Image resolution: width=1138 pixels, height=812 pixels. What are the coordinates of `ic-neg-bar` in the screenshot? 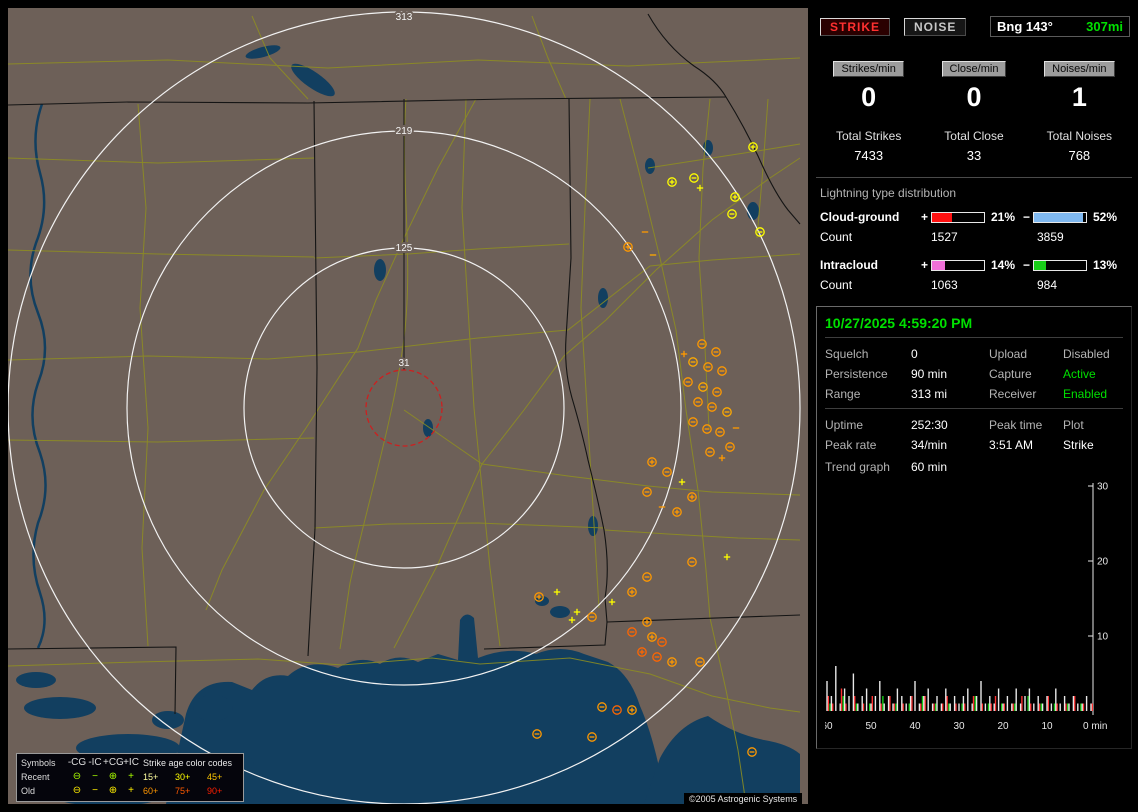 It's located at (1060, 265).